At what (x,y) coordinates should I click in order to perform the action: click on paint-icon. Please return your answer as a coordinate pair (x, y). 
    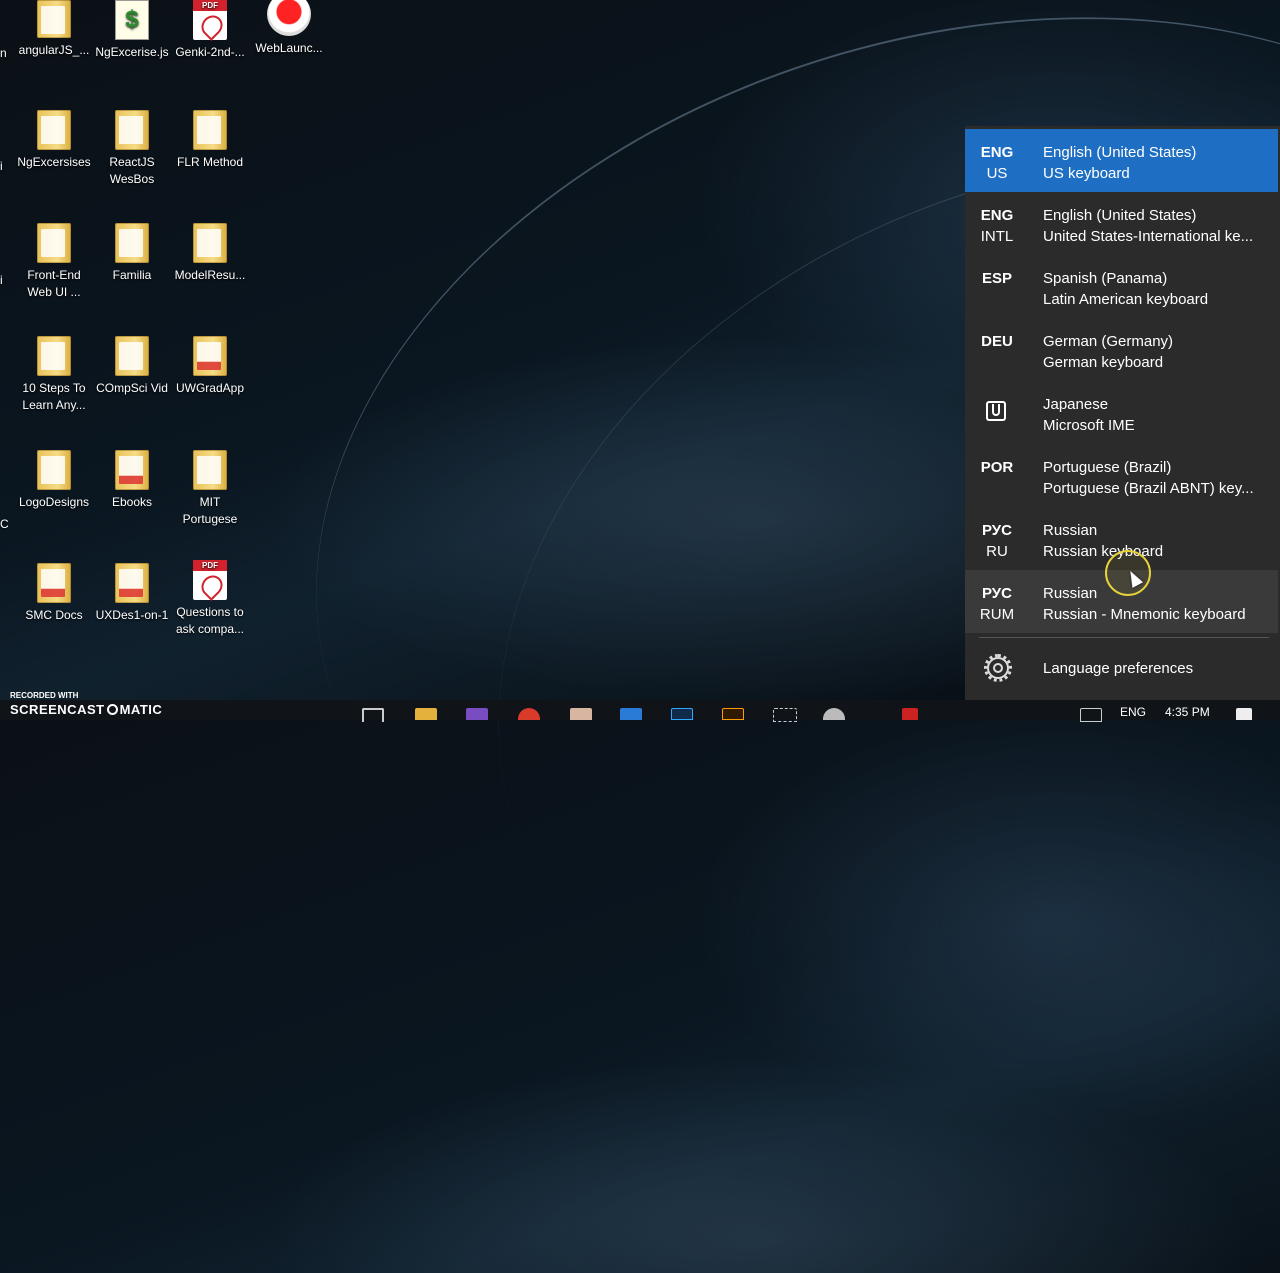
    Looking at the image, I should click on (581, 714).